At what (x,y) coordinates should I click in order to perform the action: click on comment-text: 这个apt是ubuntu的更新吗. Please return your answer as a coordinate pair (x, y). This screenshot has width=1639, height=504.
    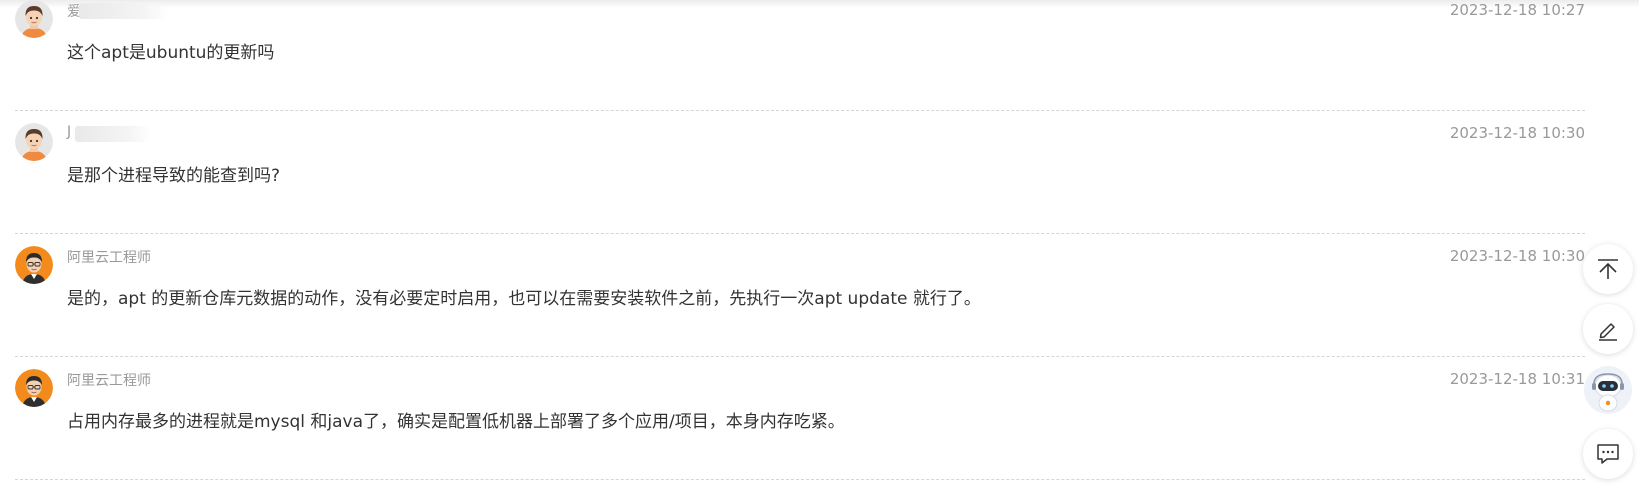
    Looking at the image, I should click on (171, 53).